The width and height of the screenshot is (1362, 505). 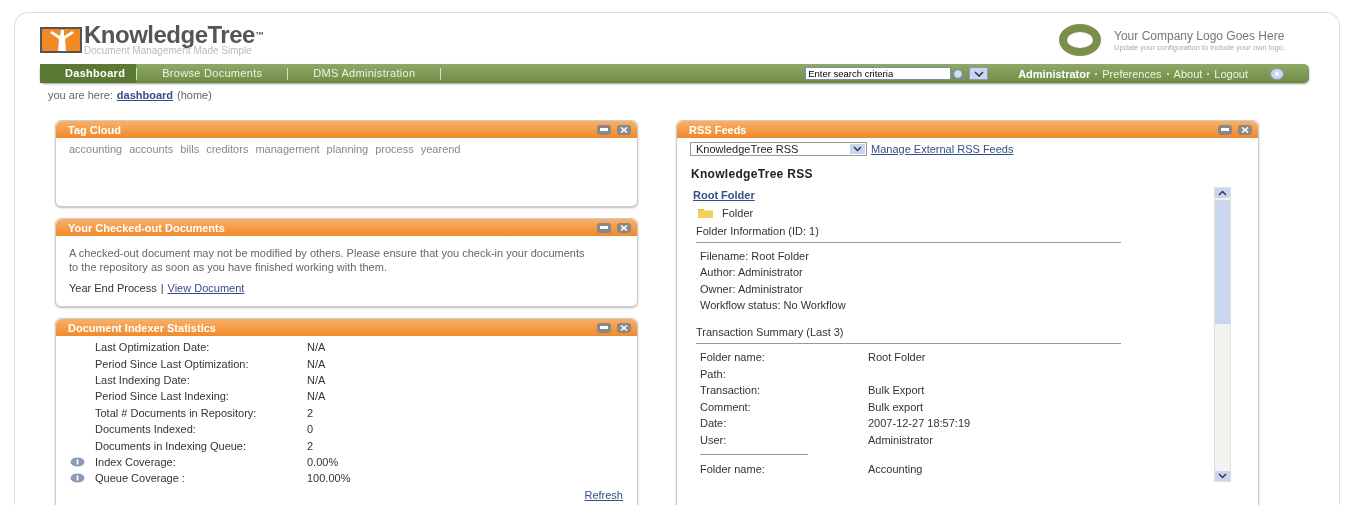 I want to click on tag-link: process, so click(x=394, y=149).